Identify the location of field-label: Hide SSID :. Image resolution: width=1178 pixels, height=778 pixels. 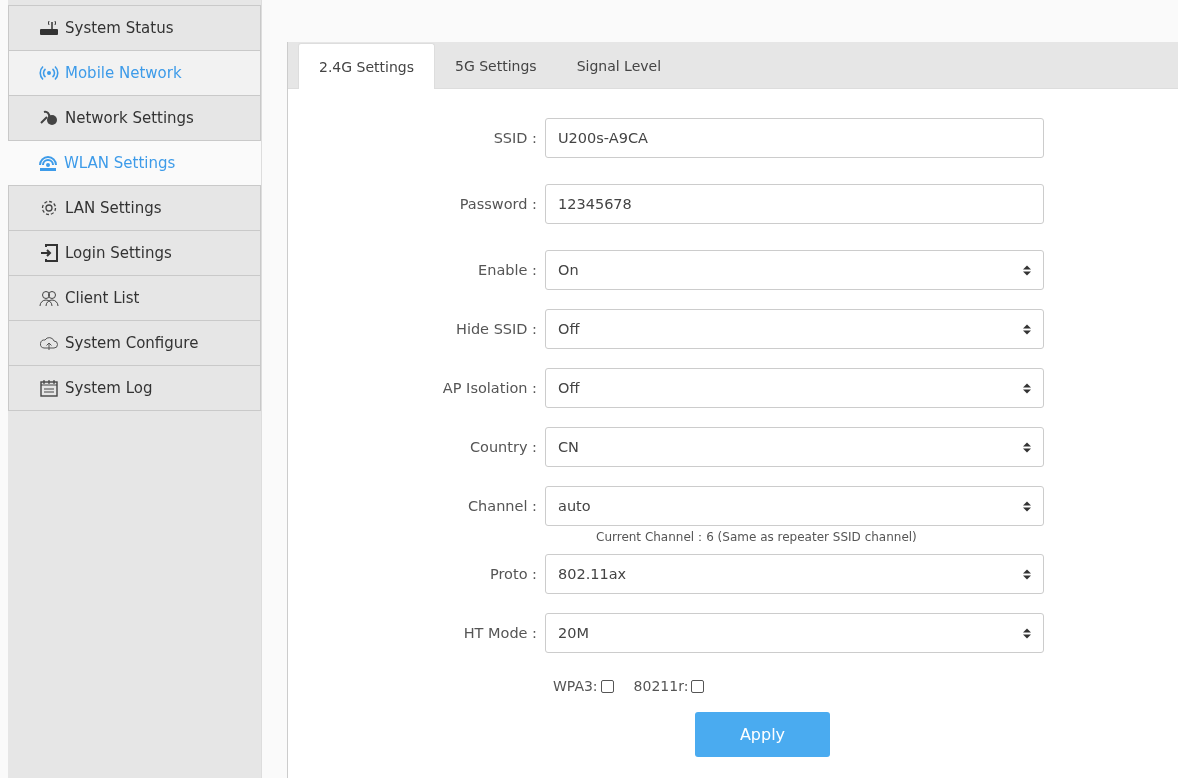
(496, 329).